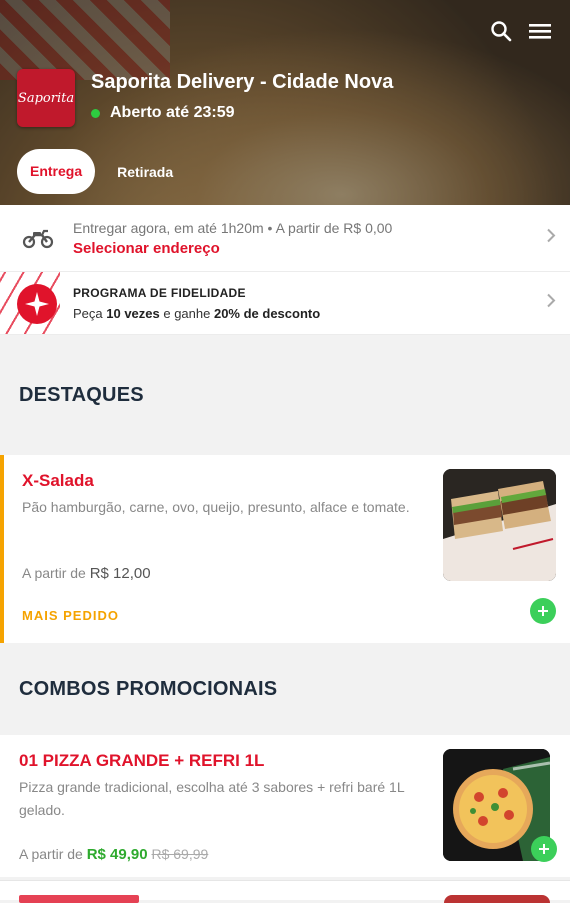 The width and height of the screenshot is (570, 903). What do you see at coordinates (86, 573) in the screenshot?
I see `product-price: A partir de R$ 12,00` at bounding box center [86, 573].